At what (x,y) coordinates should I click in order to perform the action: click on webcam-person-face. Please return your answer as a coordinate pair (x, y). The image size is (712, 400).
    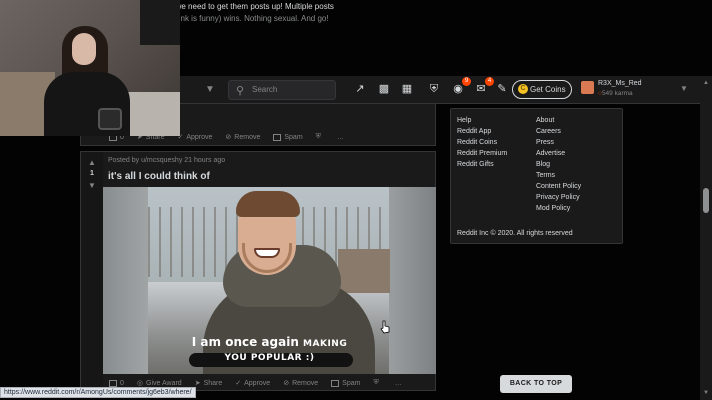
    Looking at the image, I should click on (84, 49).